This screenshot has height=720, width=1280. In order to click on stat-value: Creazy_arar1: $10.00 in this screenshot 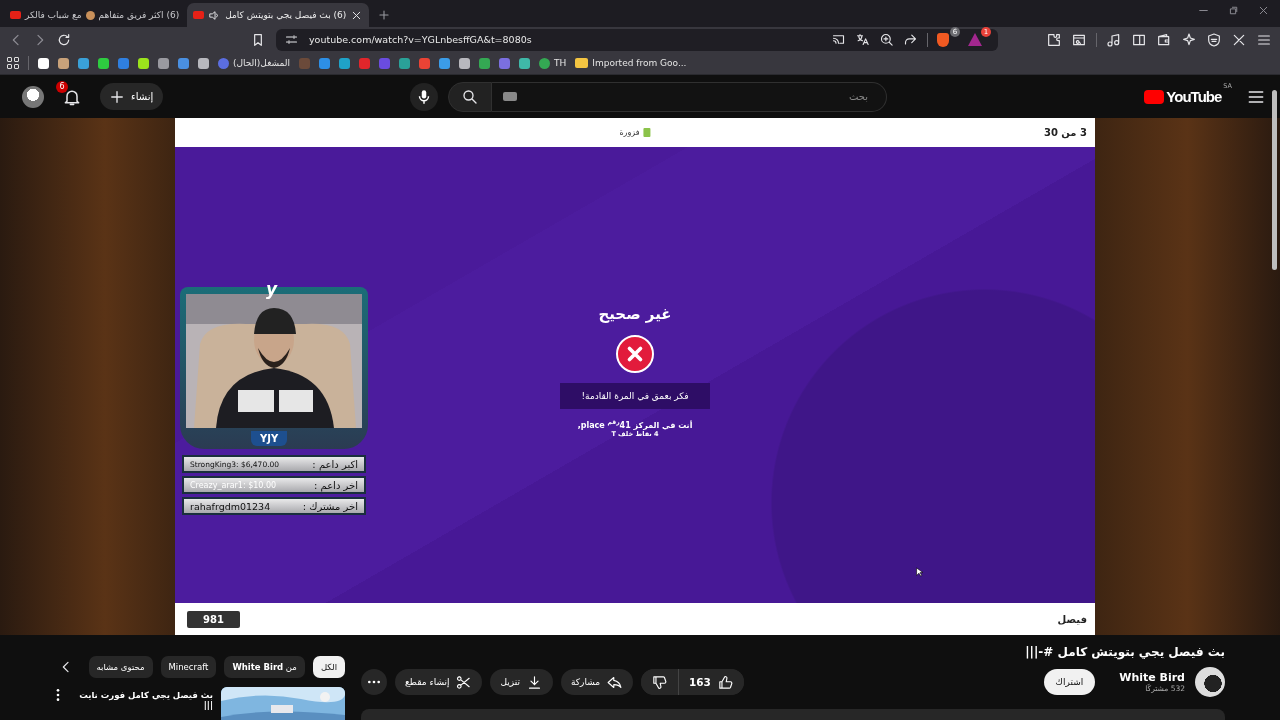, I will do `click(233, 485)`.